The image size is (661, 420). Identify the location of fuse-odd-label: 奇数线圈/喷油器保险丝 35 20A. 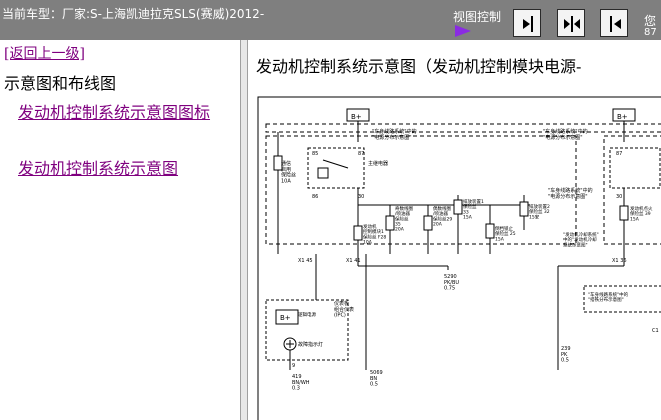
(404, 219).